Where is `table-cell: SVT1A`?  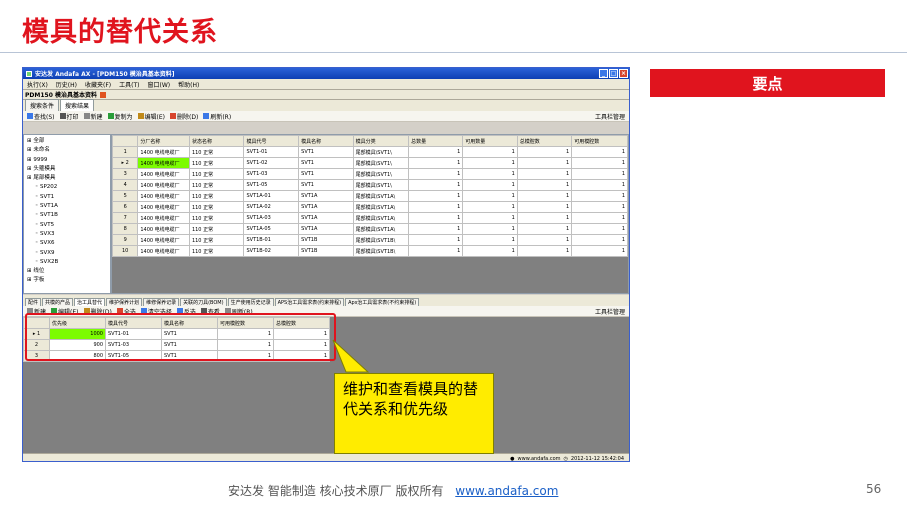
table-cell: SVT1A is located at coordinates (326, 196).